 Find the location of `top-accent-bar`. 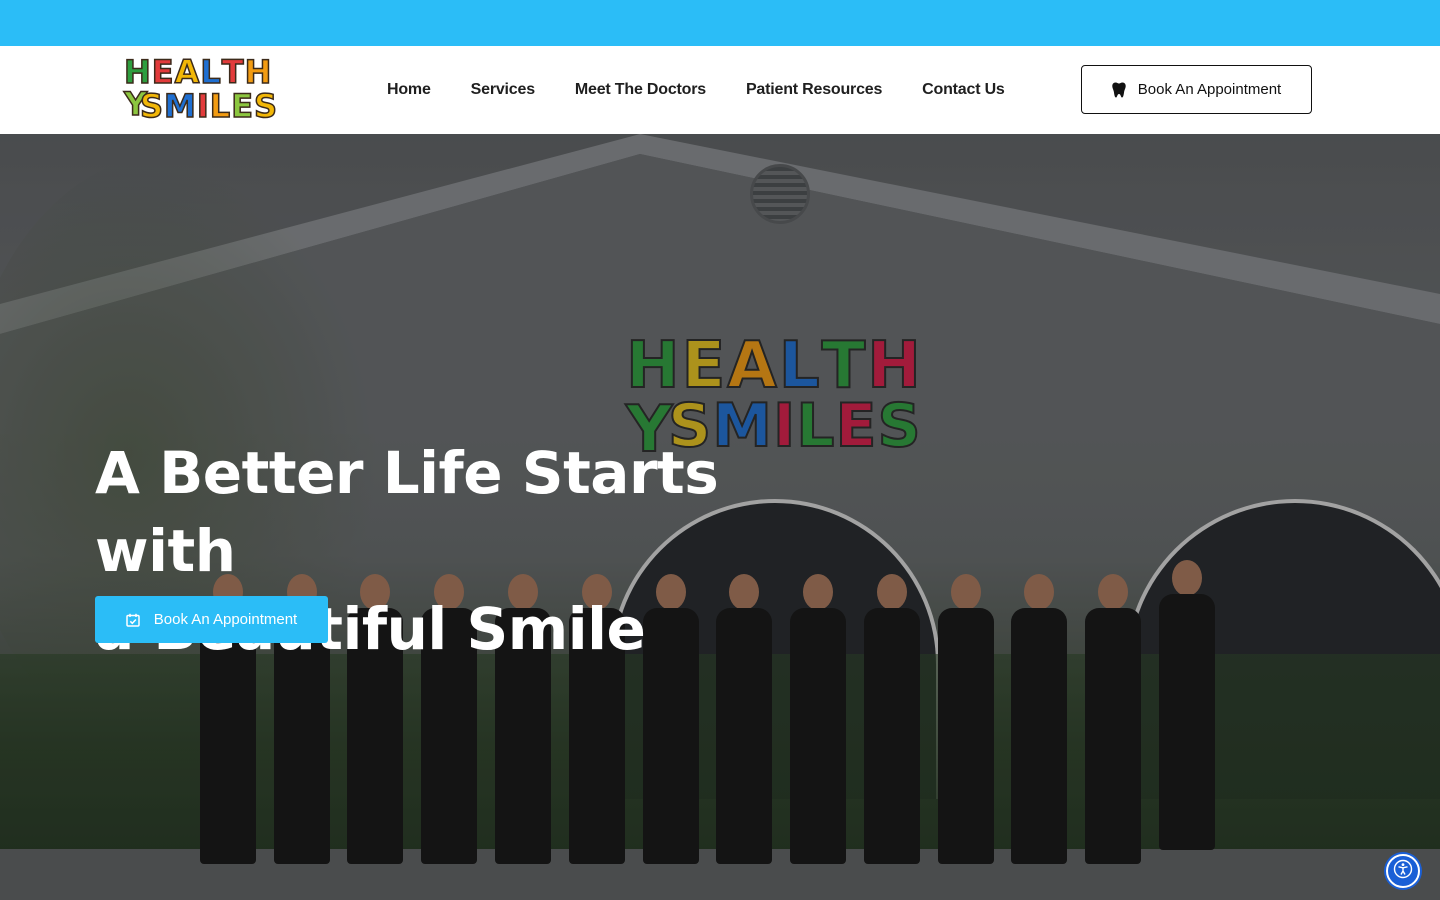

top-accent-bar is located at coordinates (720, 23).